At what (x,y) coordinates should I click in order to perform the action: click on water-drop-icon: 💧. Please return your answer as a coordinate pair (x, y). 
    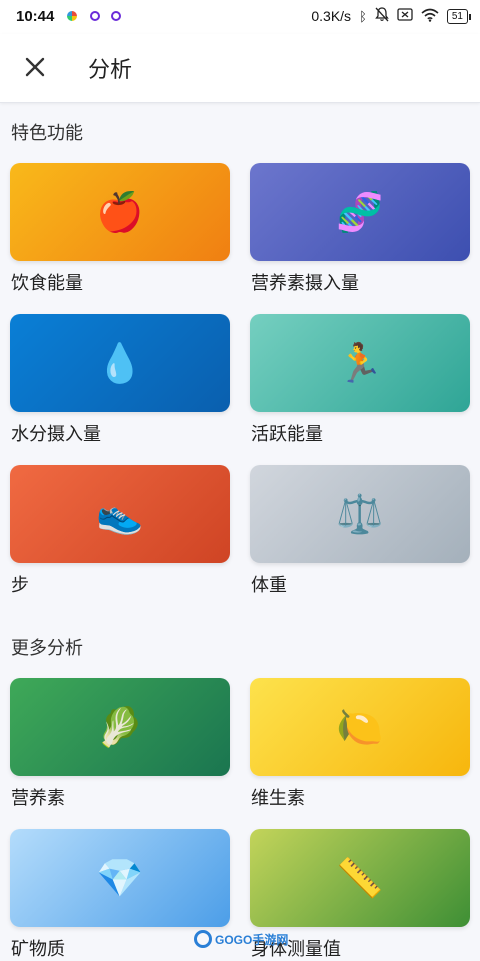
    Looking at the image, I should click on (120, 363).